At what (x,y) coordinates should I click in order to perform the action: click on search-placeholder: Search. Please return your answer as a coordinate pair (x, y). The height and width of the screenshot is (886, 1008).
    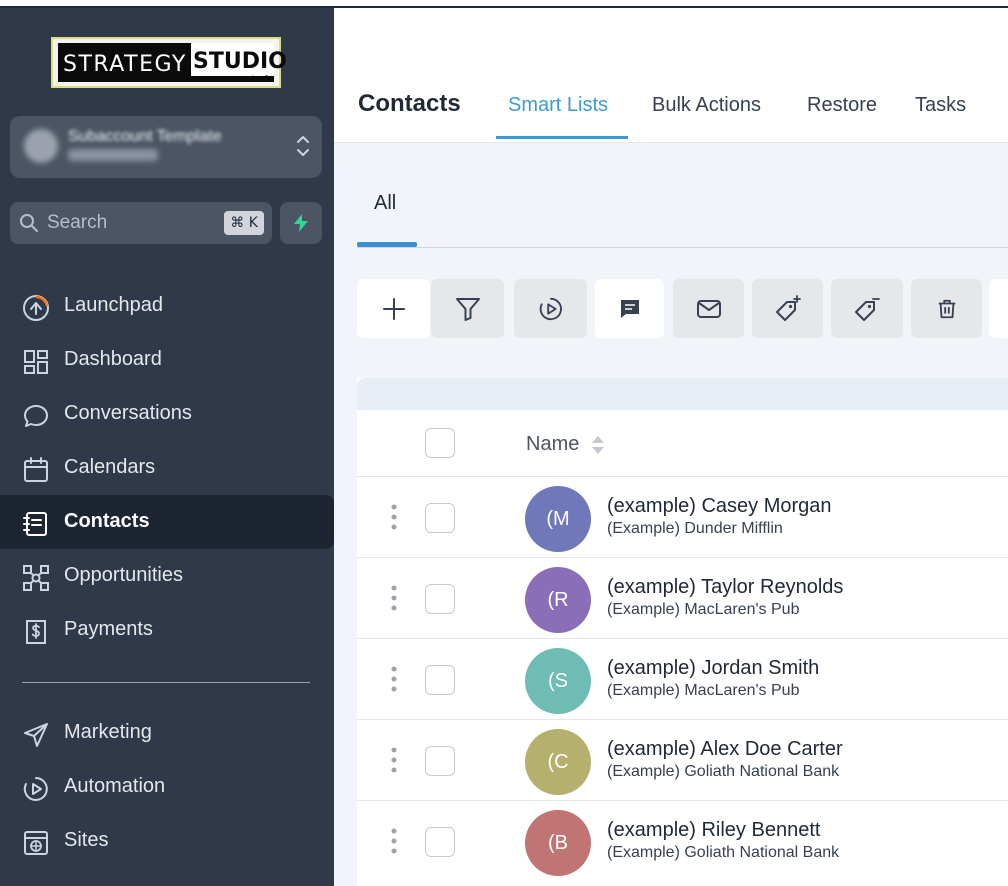
    Looking at the image, I should click on (77, 222).